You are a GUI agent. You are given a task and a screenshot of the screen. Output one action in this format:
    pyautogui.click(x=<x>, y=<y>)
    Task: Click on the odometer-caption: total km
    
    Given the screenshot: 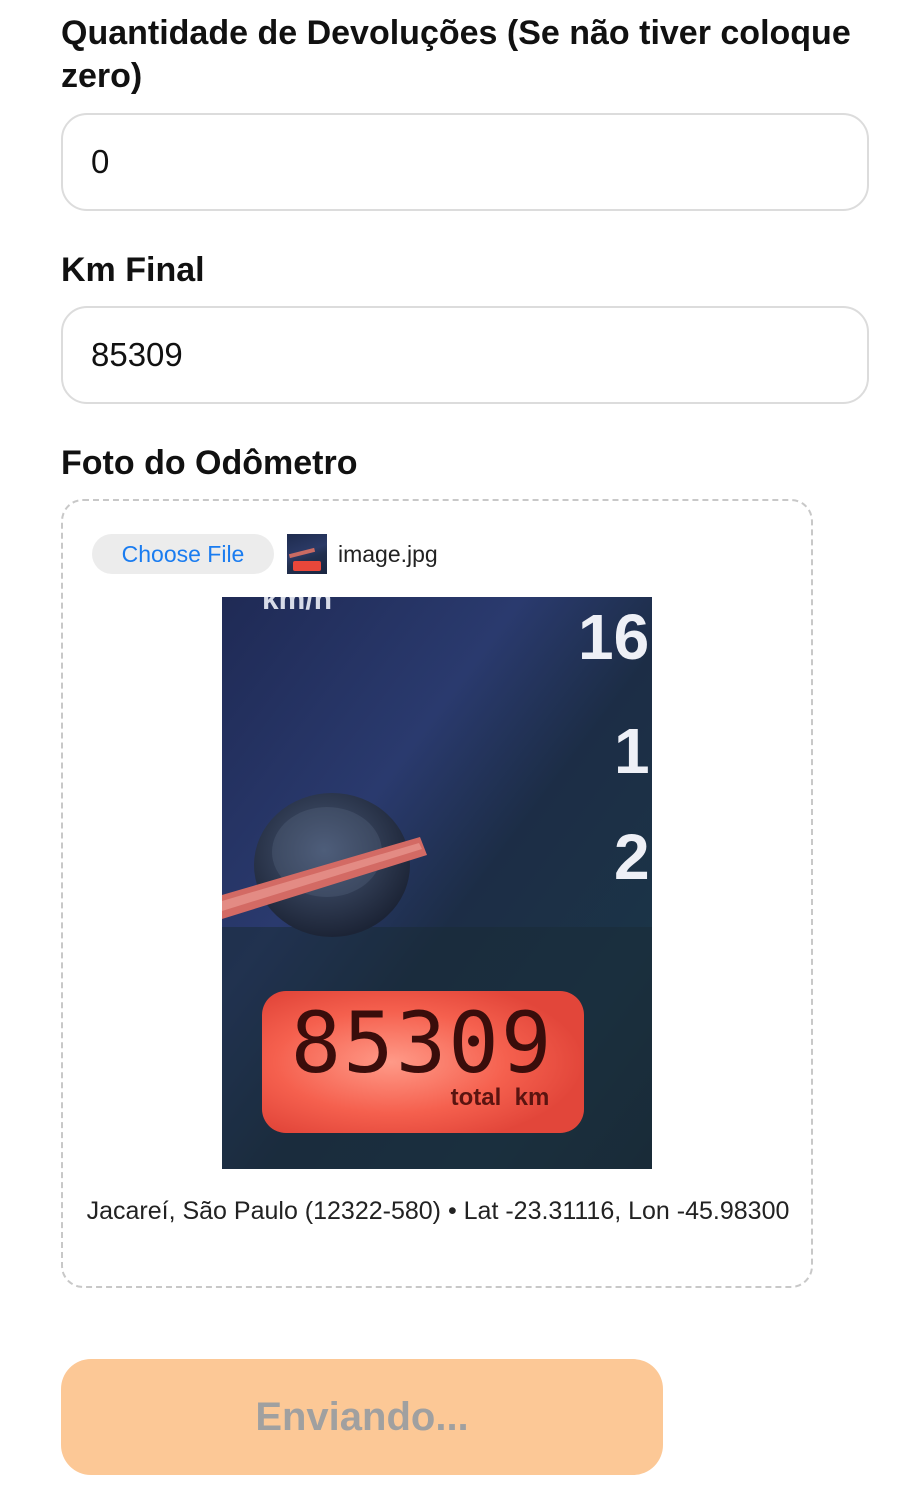 What is the action you would take?
    pyautogui.click(x=500, y=1097)
    